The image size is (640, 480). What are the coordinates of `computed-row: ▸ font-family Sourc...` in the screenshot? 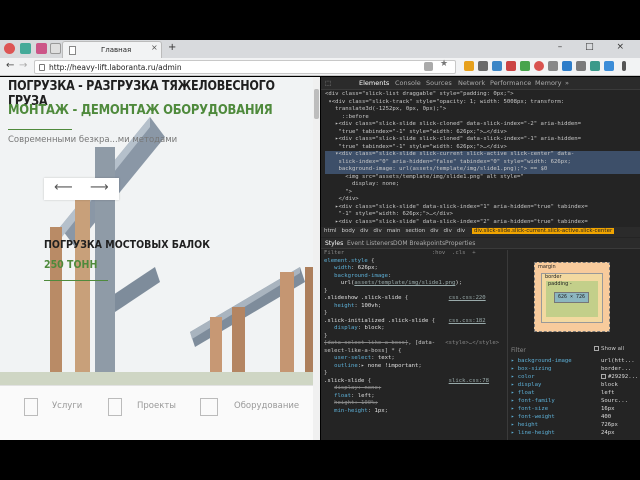 It's located at (575, 402).